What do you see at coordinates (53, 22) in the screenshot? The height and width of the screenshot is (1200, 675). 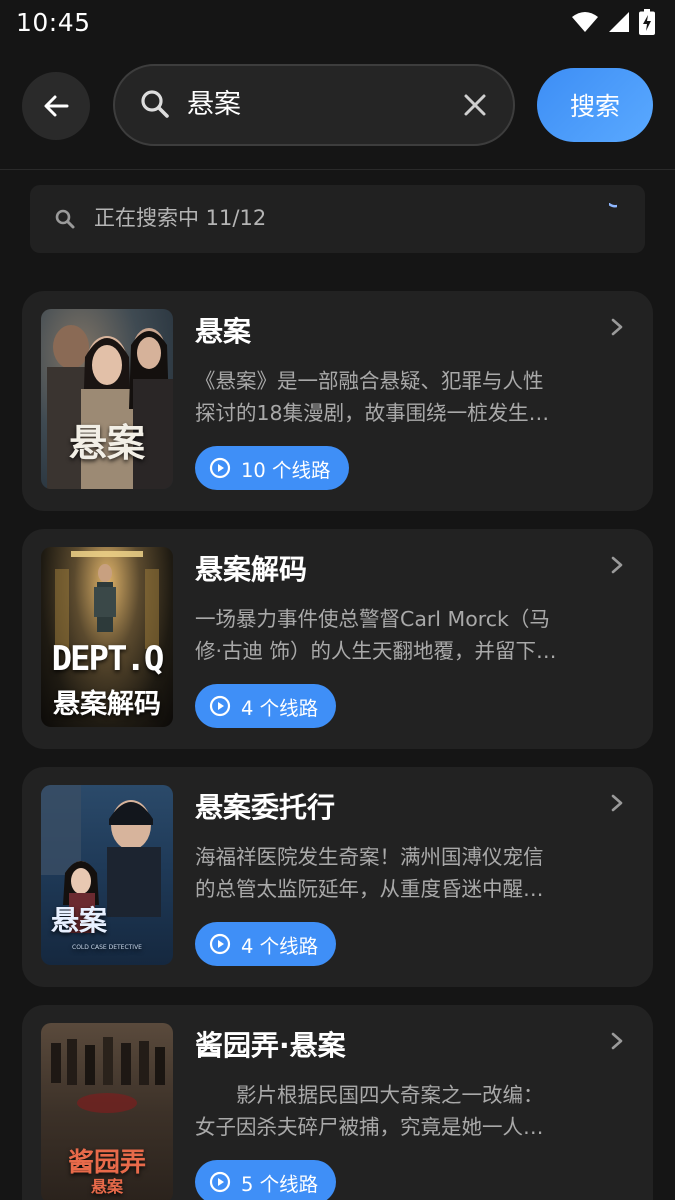 I see `status-time: 10:45` at bounding box center [53, 22].